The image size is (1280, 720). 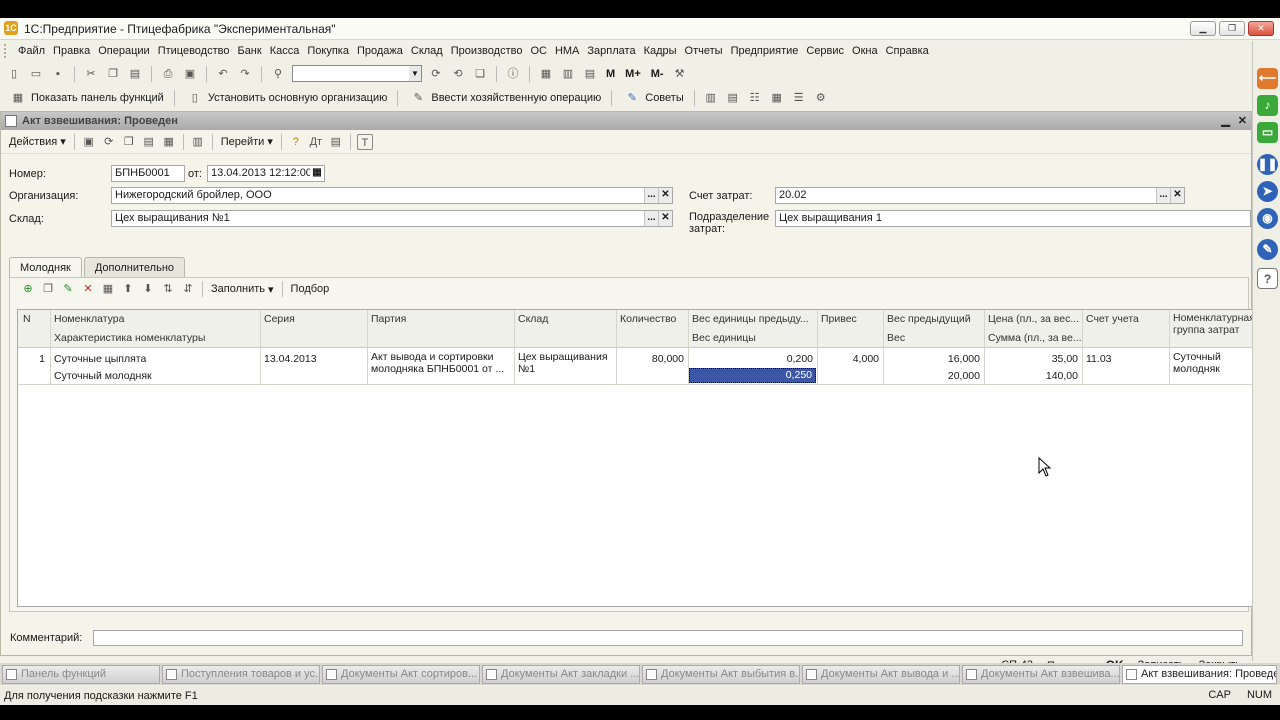 I want to click on number-field: БПНБ0001, so click(x=148, y=173).